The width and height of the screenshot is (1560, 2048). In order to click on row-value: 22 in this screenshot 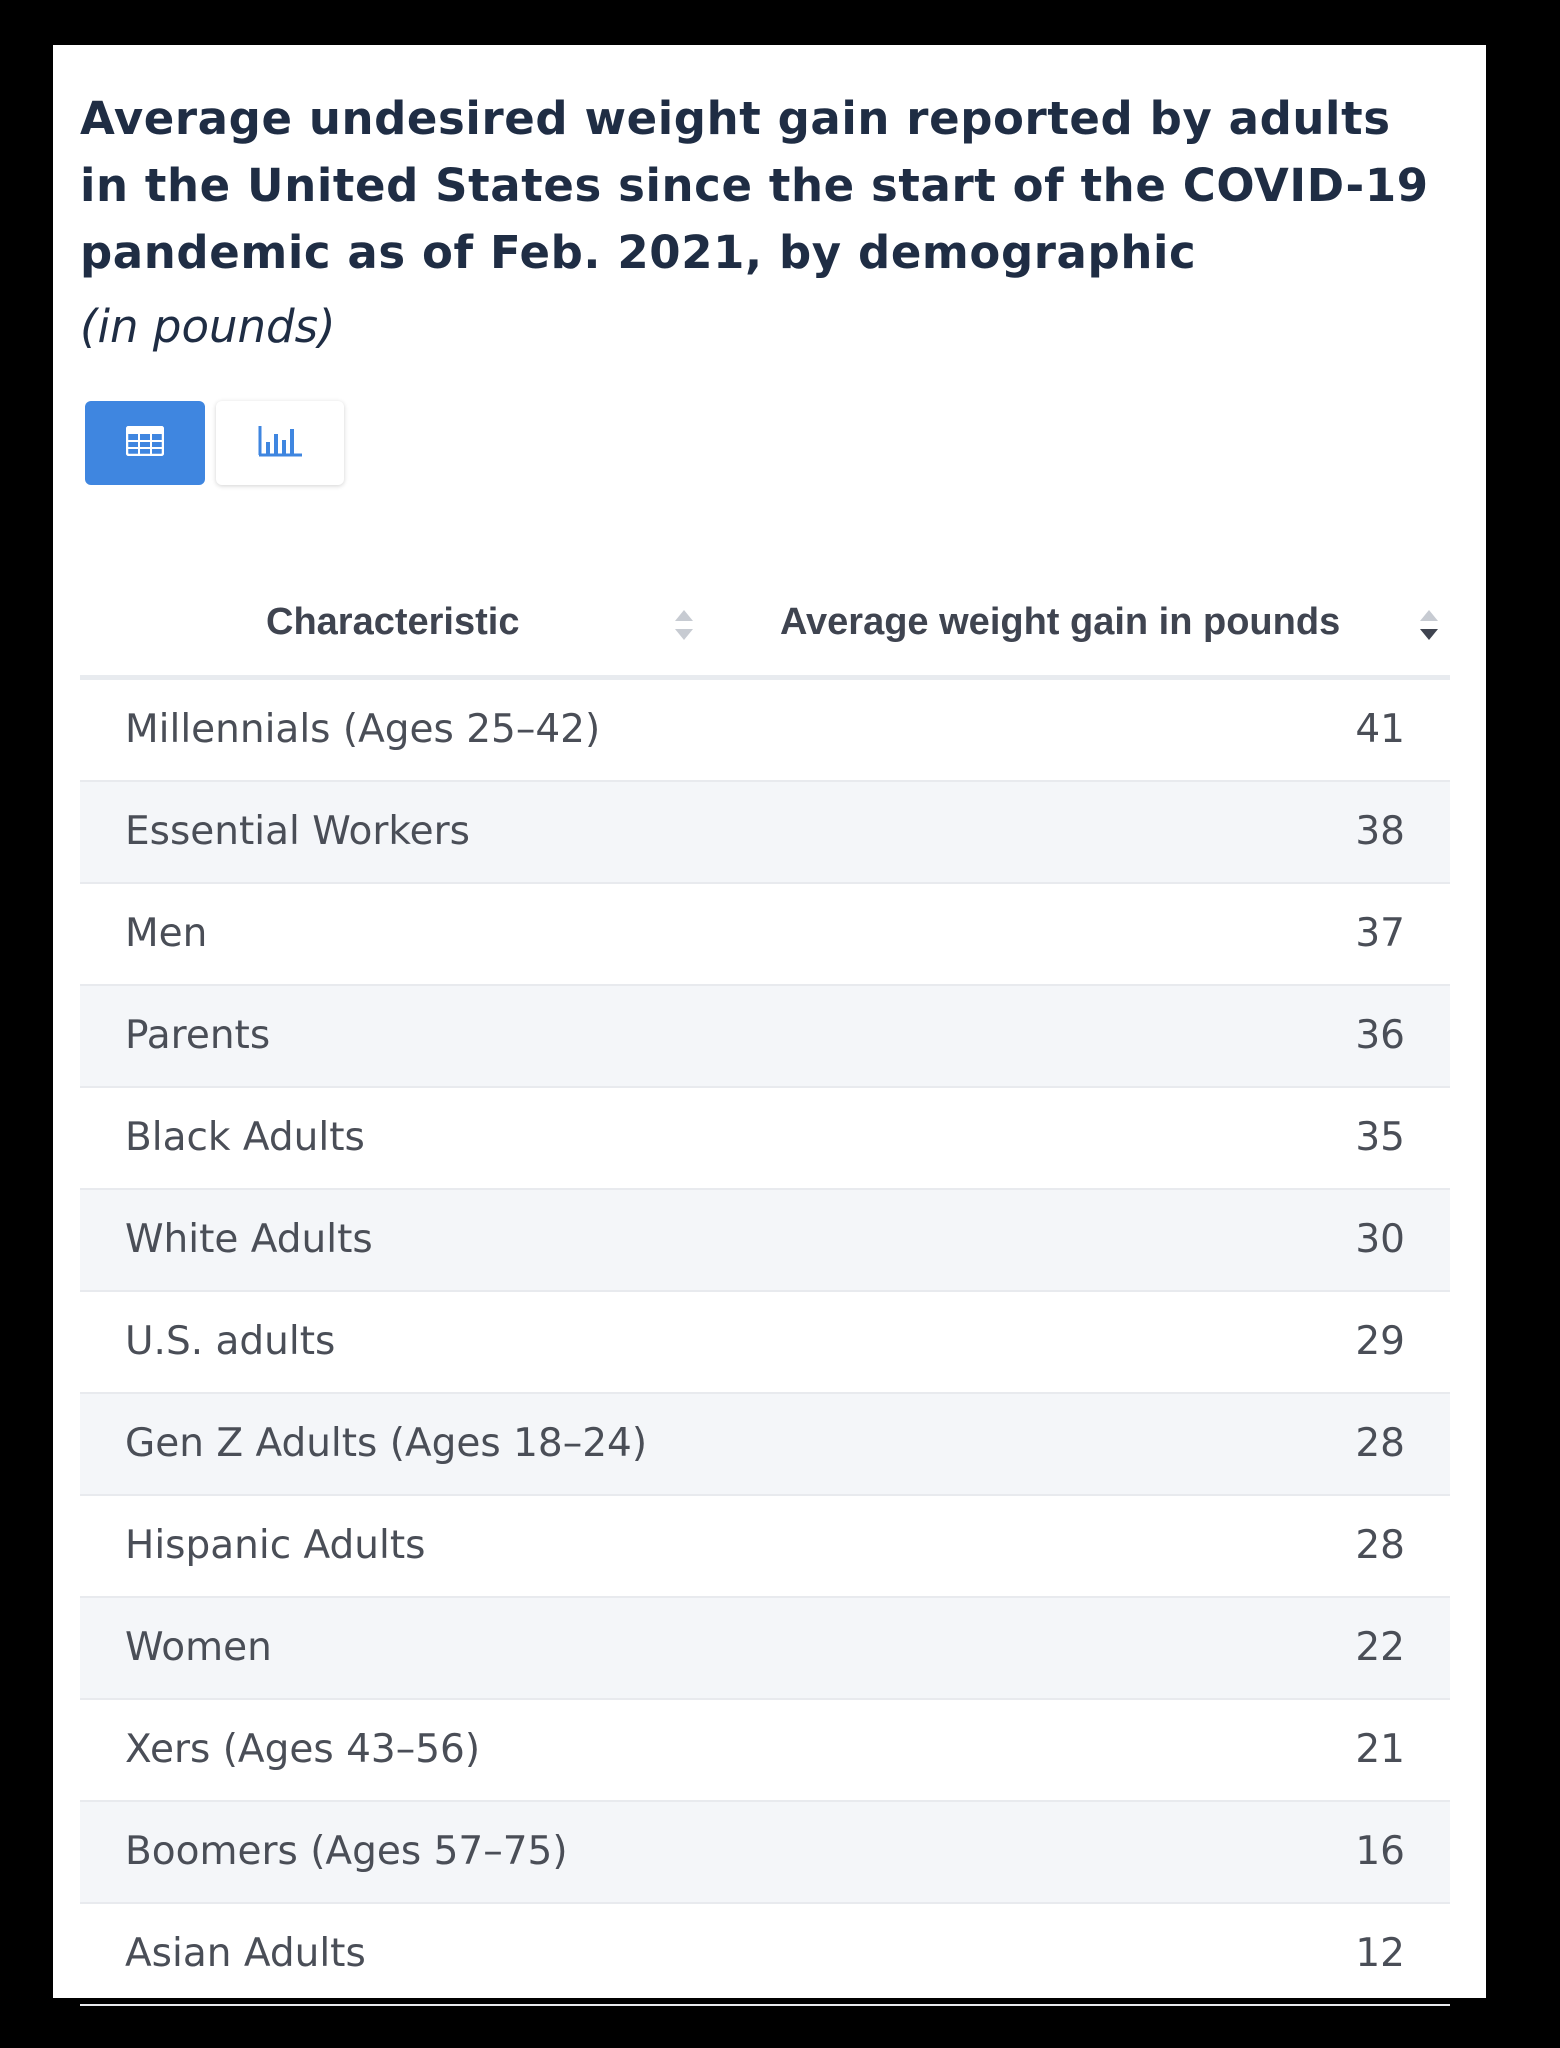, I will do `click(1380, 1647)`.